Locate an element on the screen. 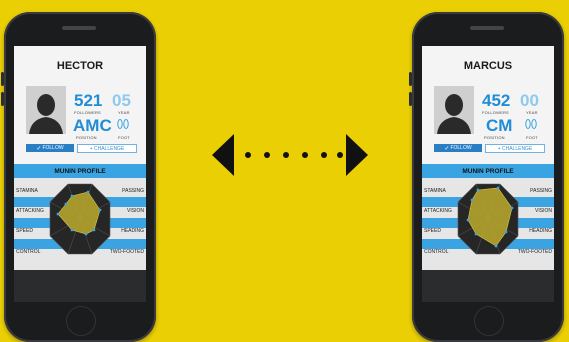 The height and width of the screenshot is (342, 569). player-name: MARCUS is located at coordinates (488, 66).